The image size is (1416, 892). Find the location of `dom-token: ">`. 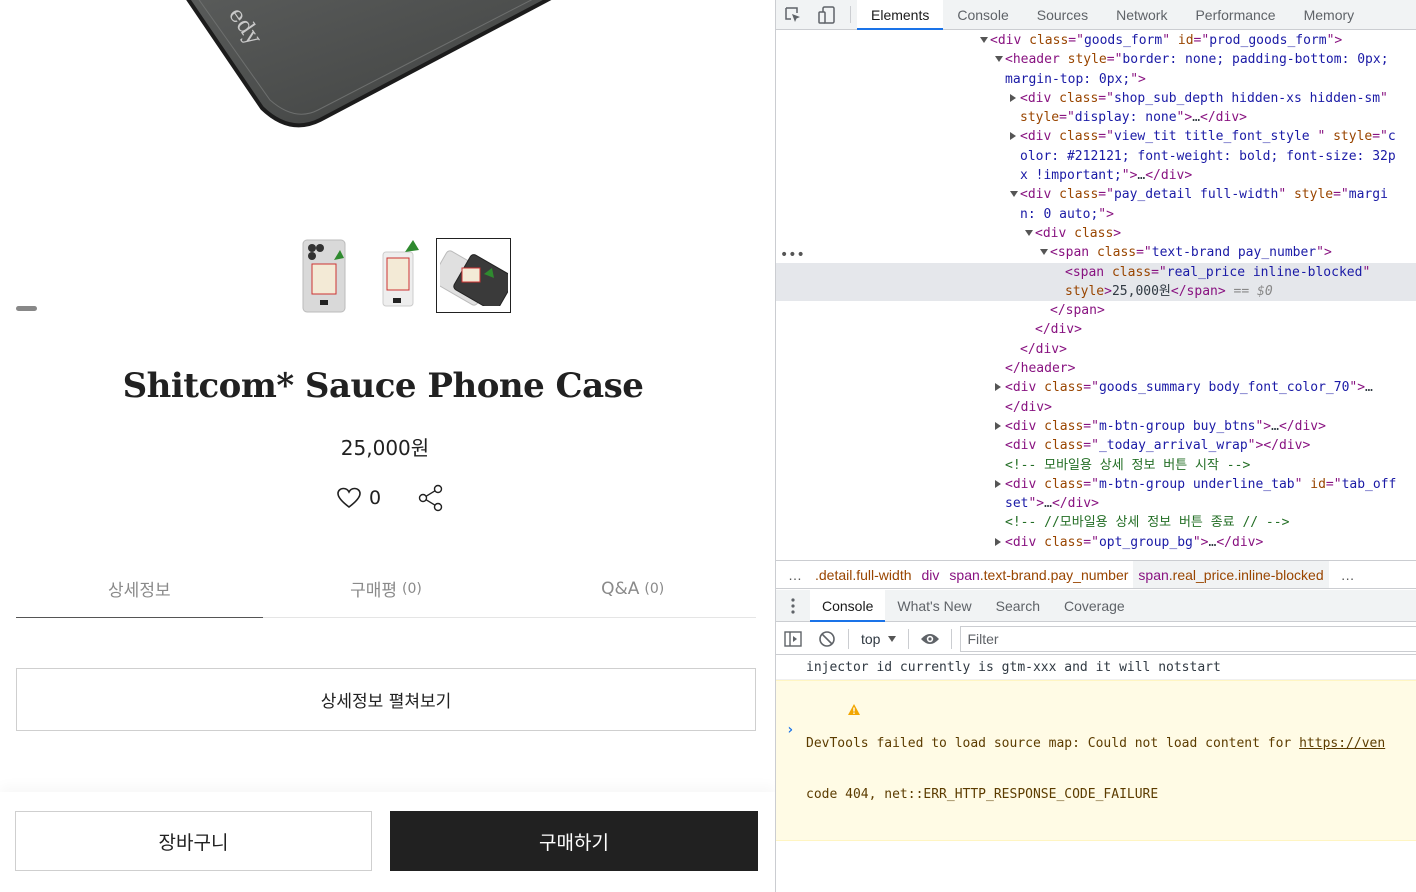

dom-token: "> is located at coordinates (1138, 79).